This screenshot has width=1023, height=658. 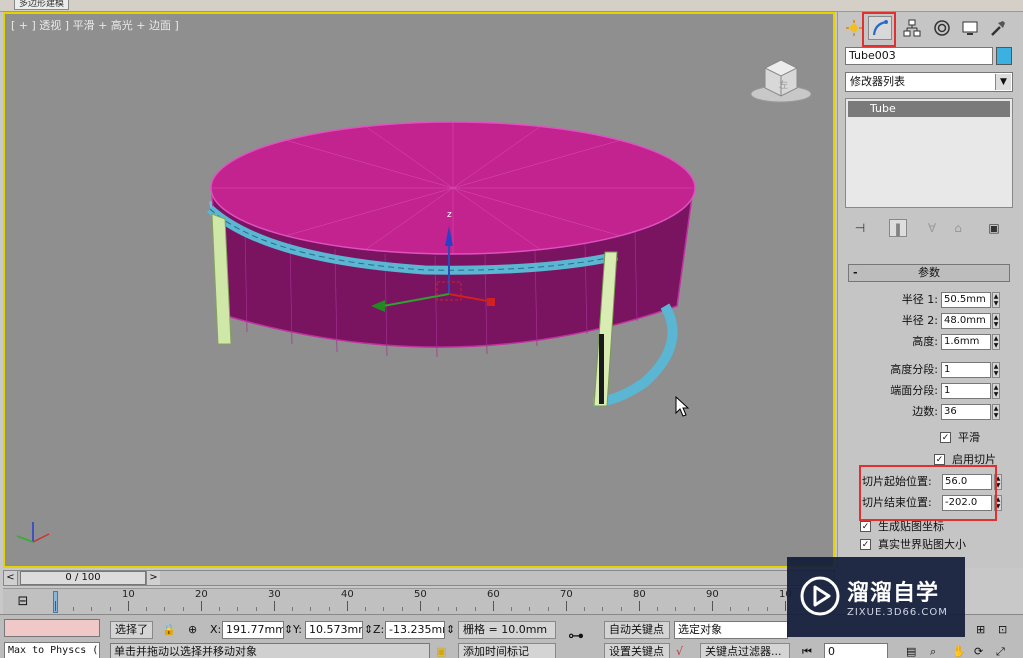 What do you see at coordinates (860, 228) in the screenshot?
I see `pin-stack-icon: ⊣` at bounding box center [860, 228].